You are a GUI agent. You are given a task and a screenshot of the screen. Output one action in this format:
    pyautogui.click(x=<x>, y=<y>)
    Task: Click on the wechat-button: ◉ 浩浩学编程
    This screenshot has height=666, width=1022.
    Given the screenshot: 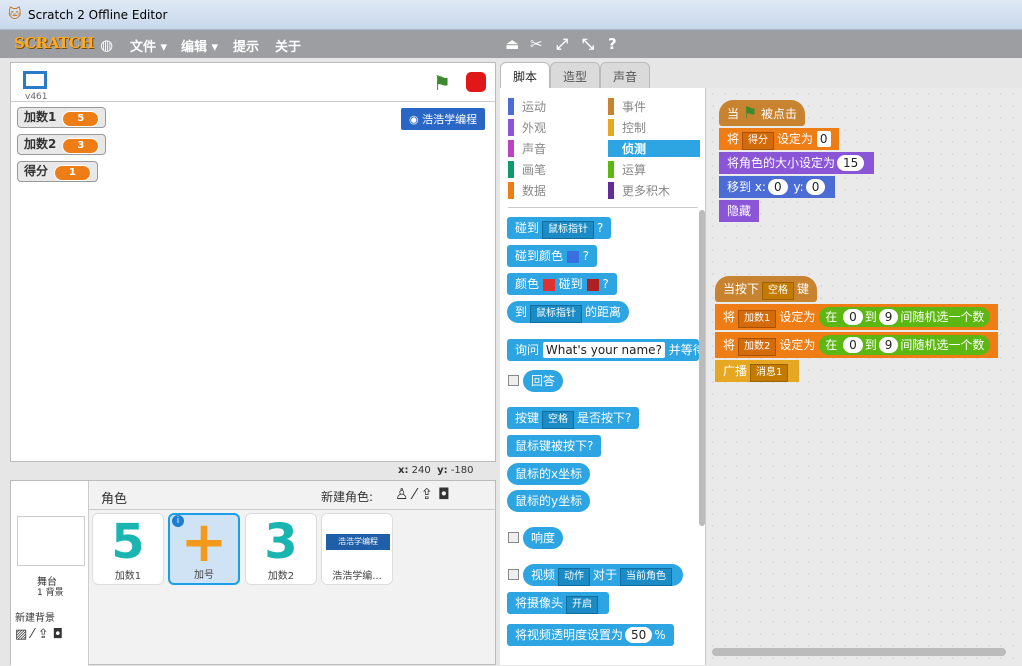 What is the action you would take?
    pyautogui.click(x=443, y=119)
    